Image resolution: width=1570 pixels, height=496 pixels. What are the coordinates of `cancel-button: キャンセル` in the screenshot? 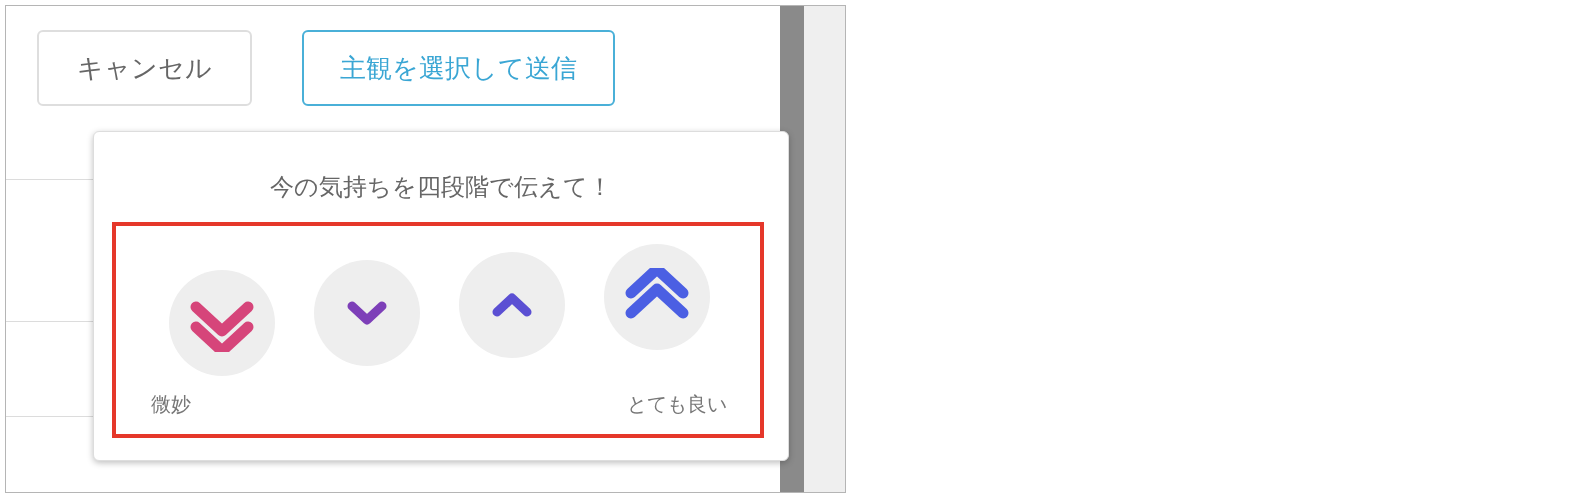 It's located at (144, 68).